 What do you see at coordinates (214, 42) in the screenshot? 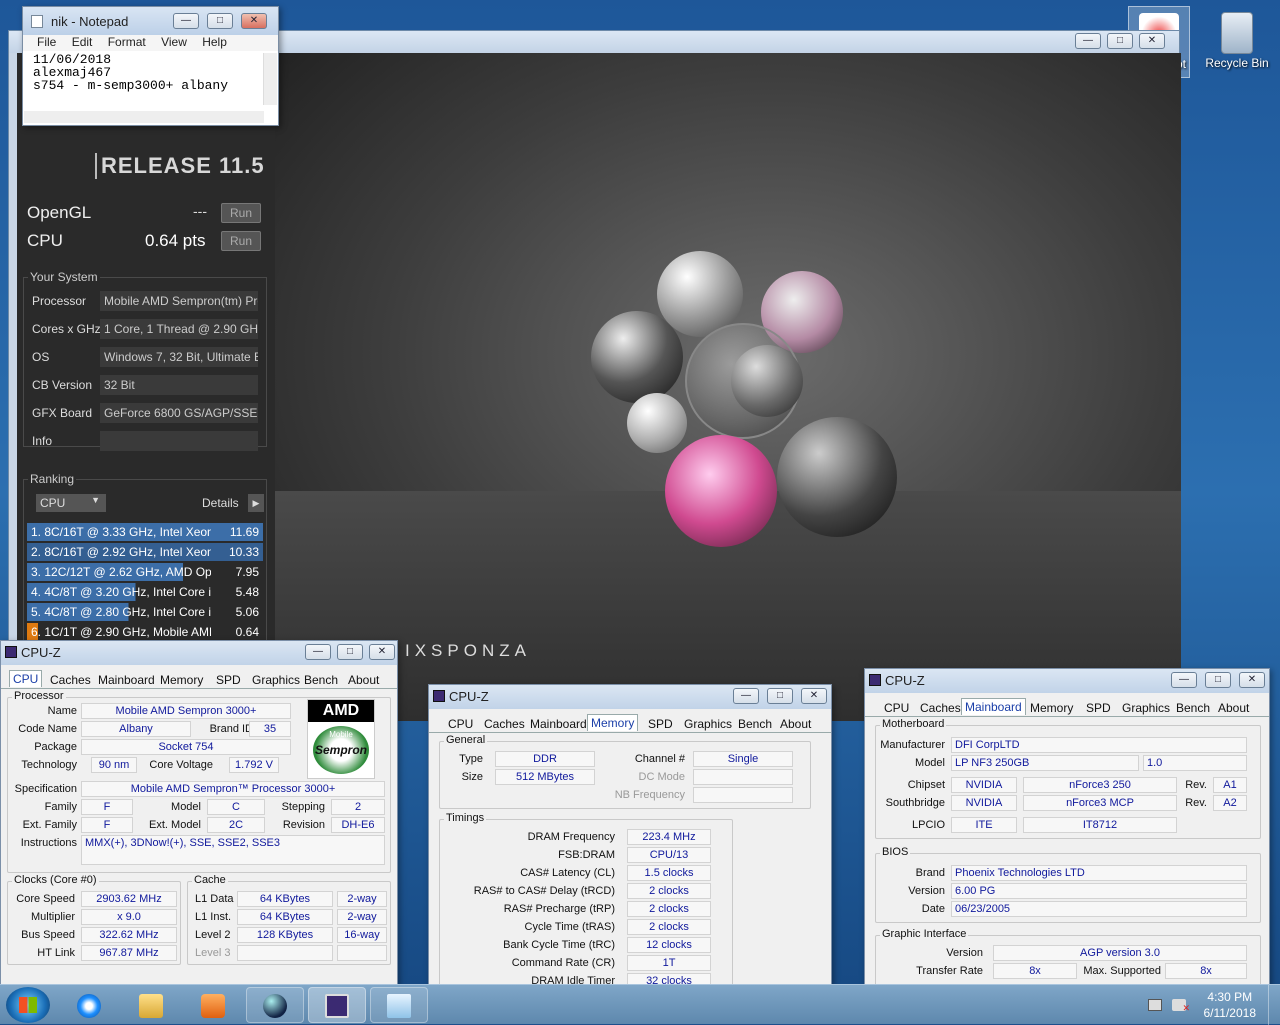
I see `menu-help: Help` at bounding box center [214, 42].